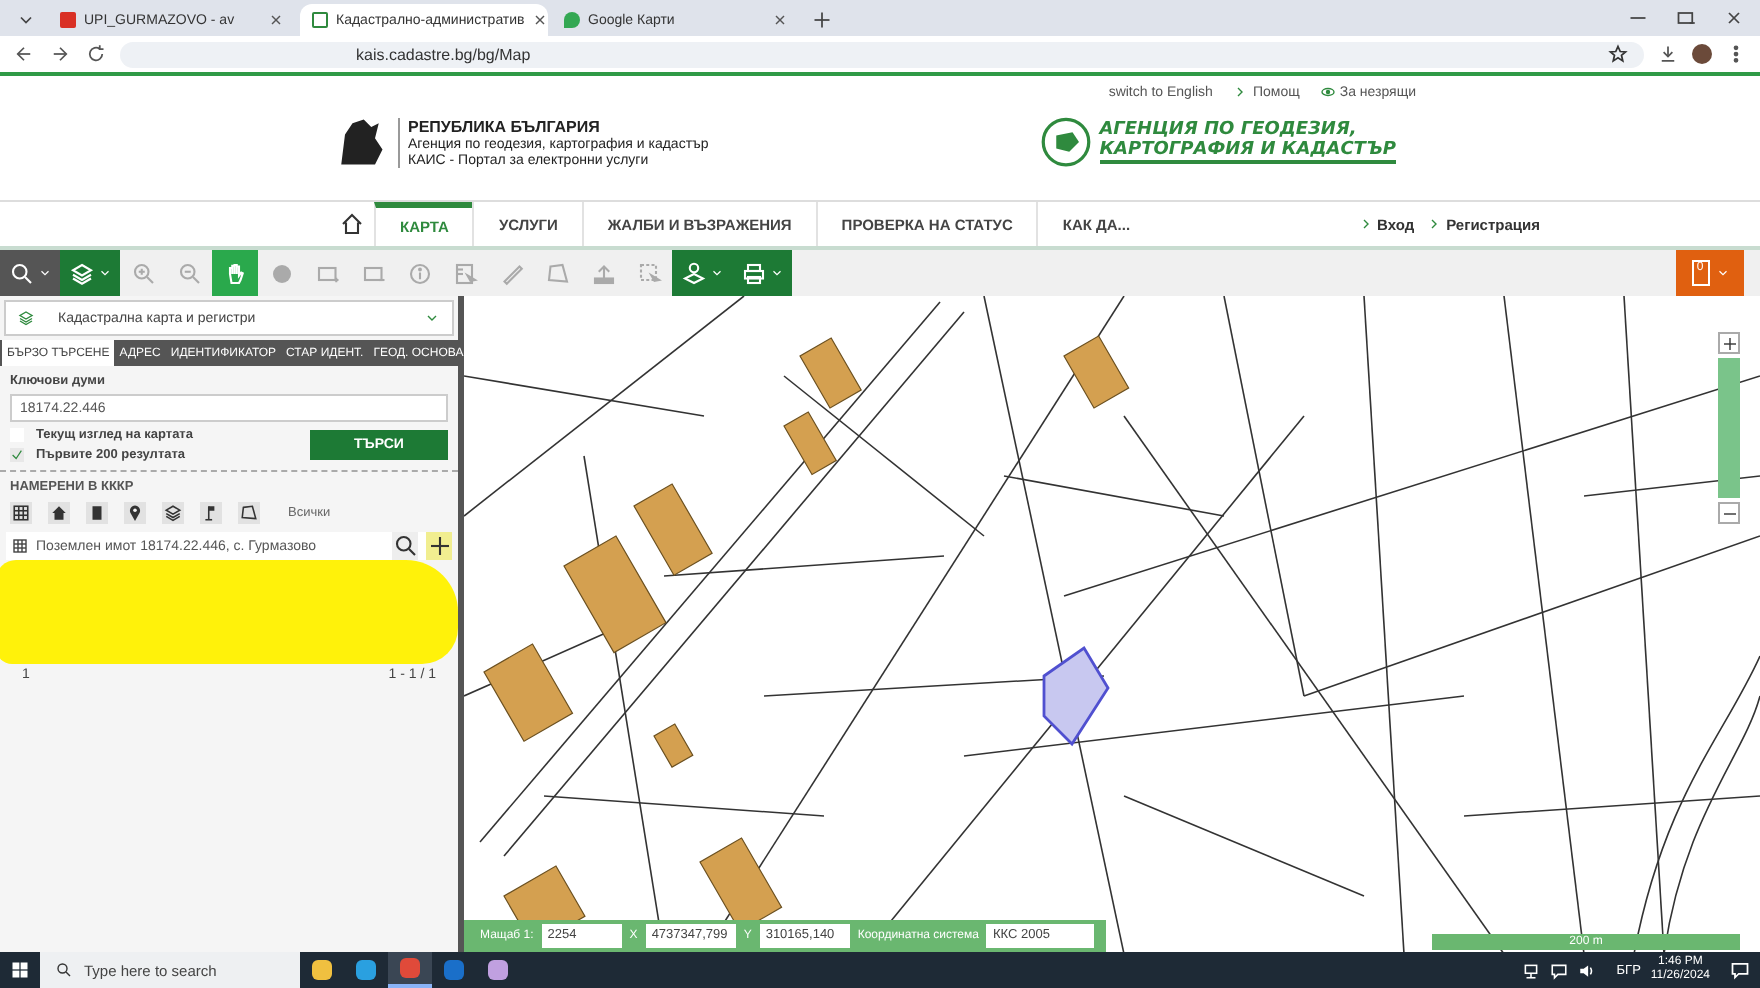 This screenshot has width=1760, height=988. I want to click on flag-icon, so click(211, 513).